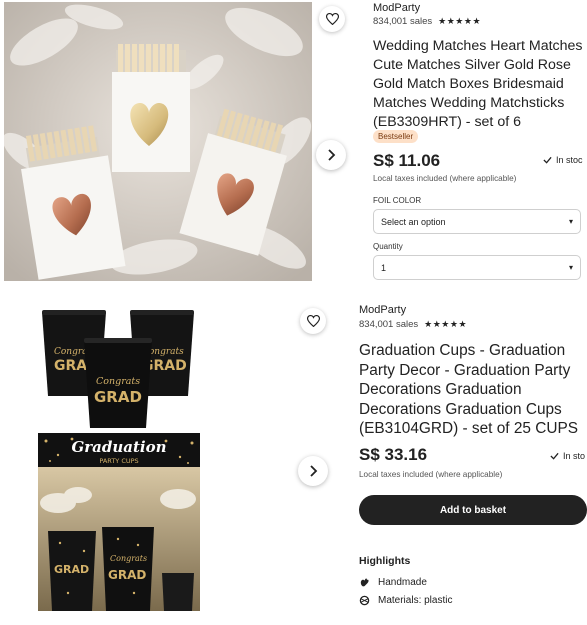 This screenshot has height=625, width=587. What do you see at coordinates (413, 221) in the screenshot?
I see `foil-color-value: Select an option` at bounding box center [413, 221].